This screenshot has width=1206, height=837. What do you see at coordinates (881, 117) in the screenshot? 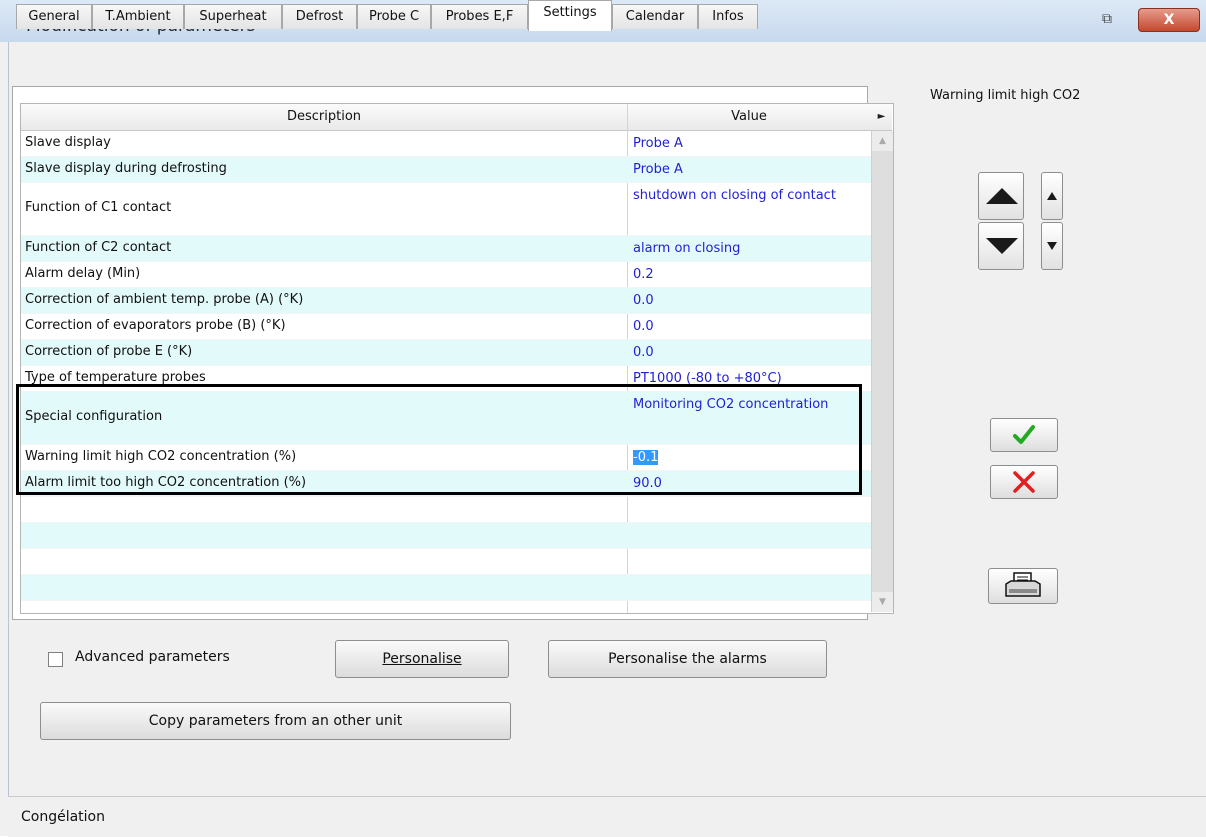
I see `header-scroll-right-icon: ►` at bounding box center [881, 117].